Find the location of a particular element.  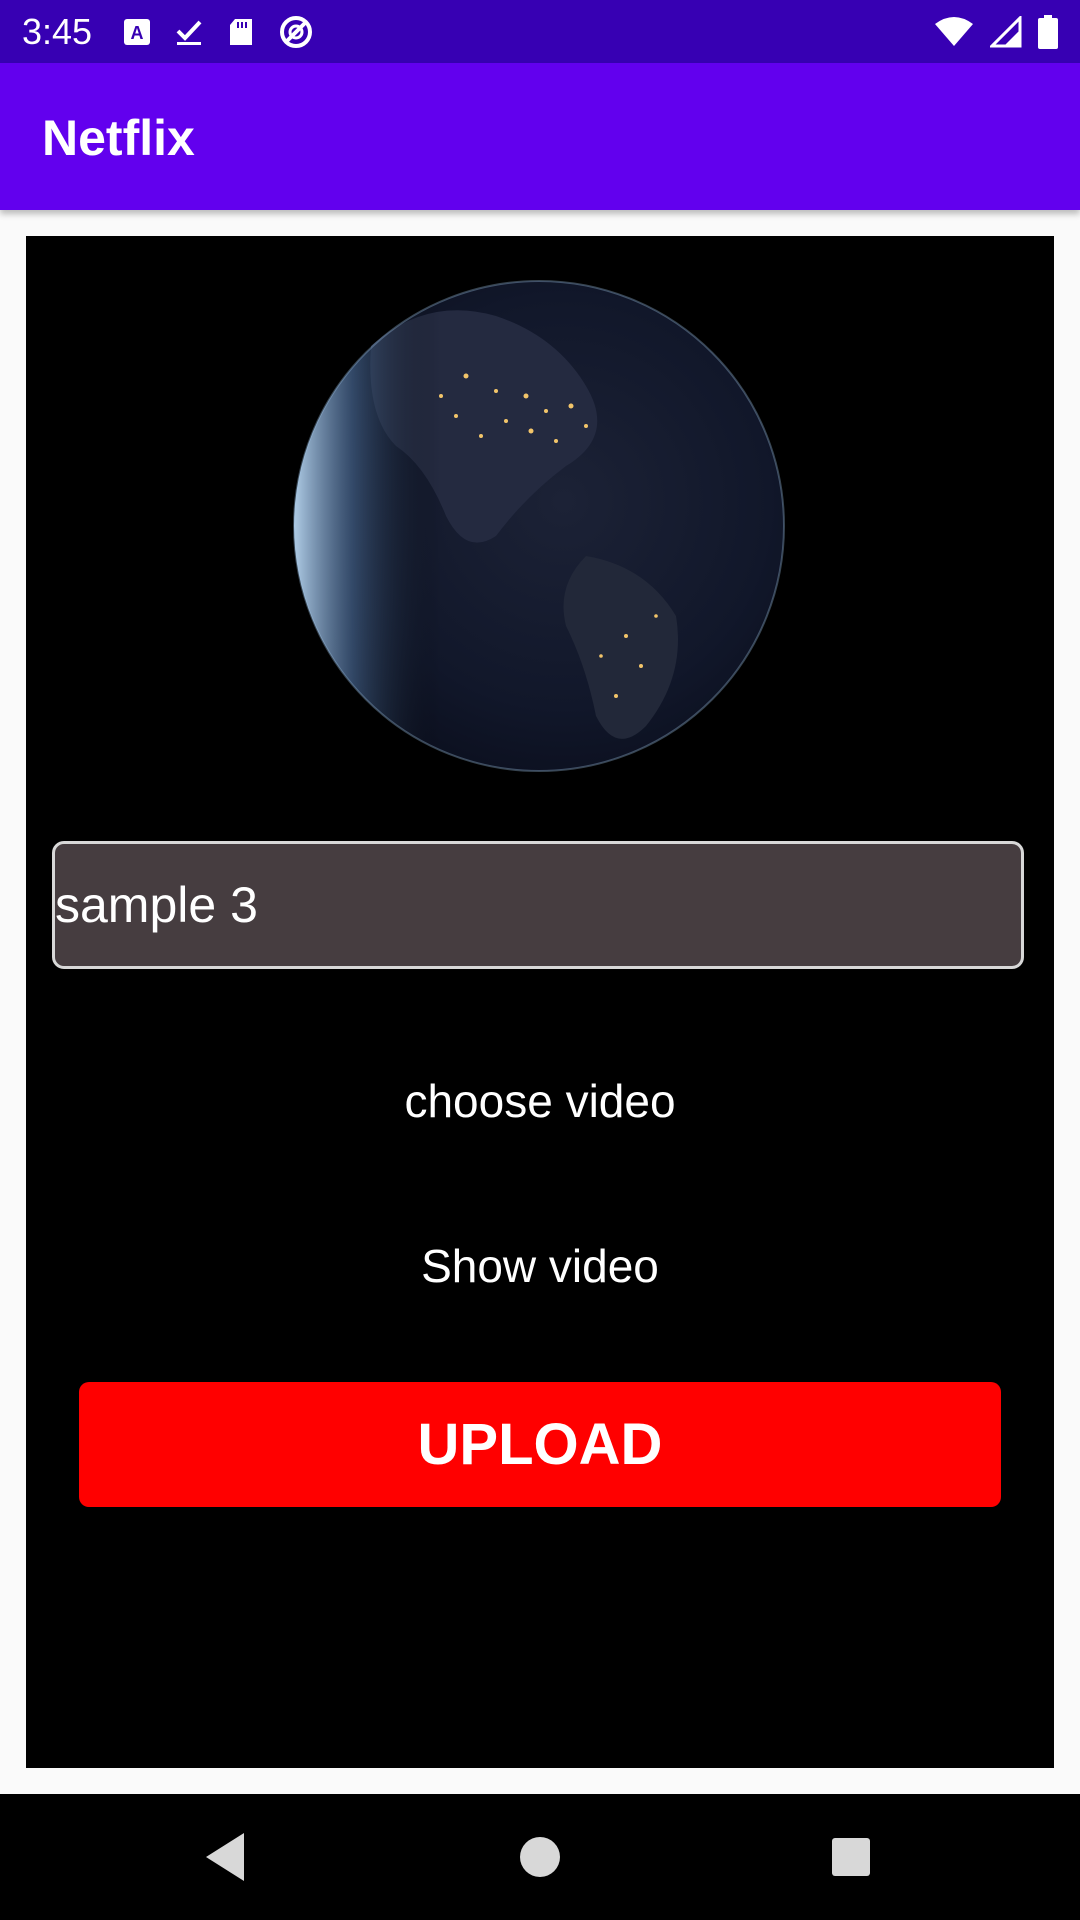

navigation-bar is located at coordinates (540, 1857).